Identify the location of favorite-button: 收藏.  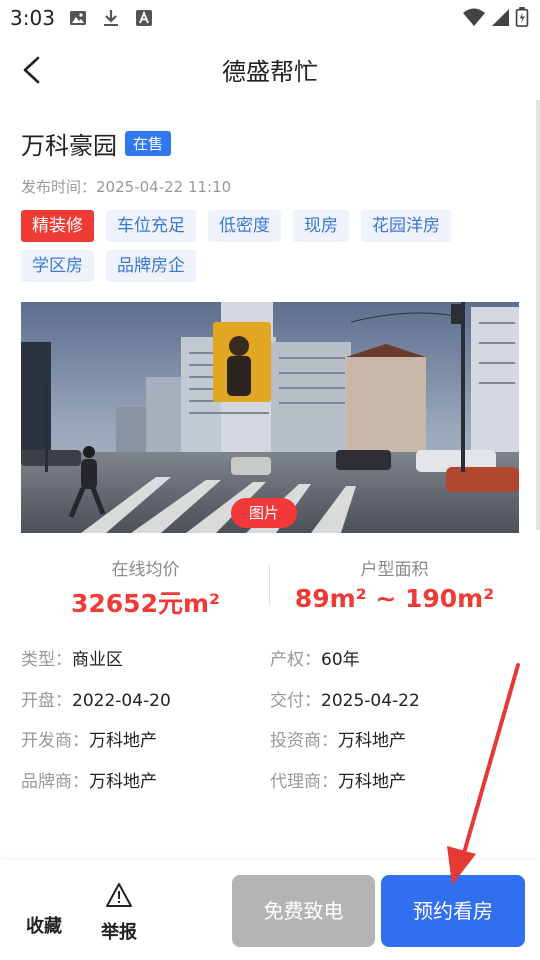
(44, 925).